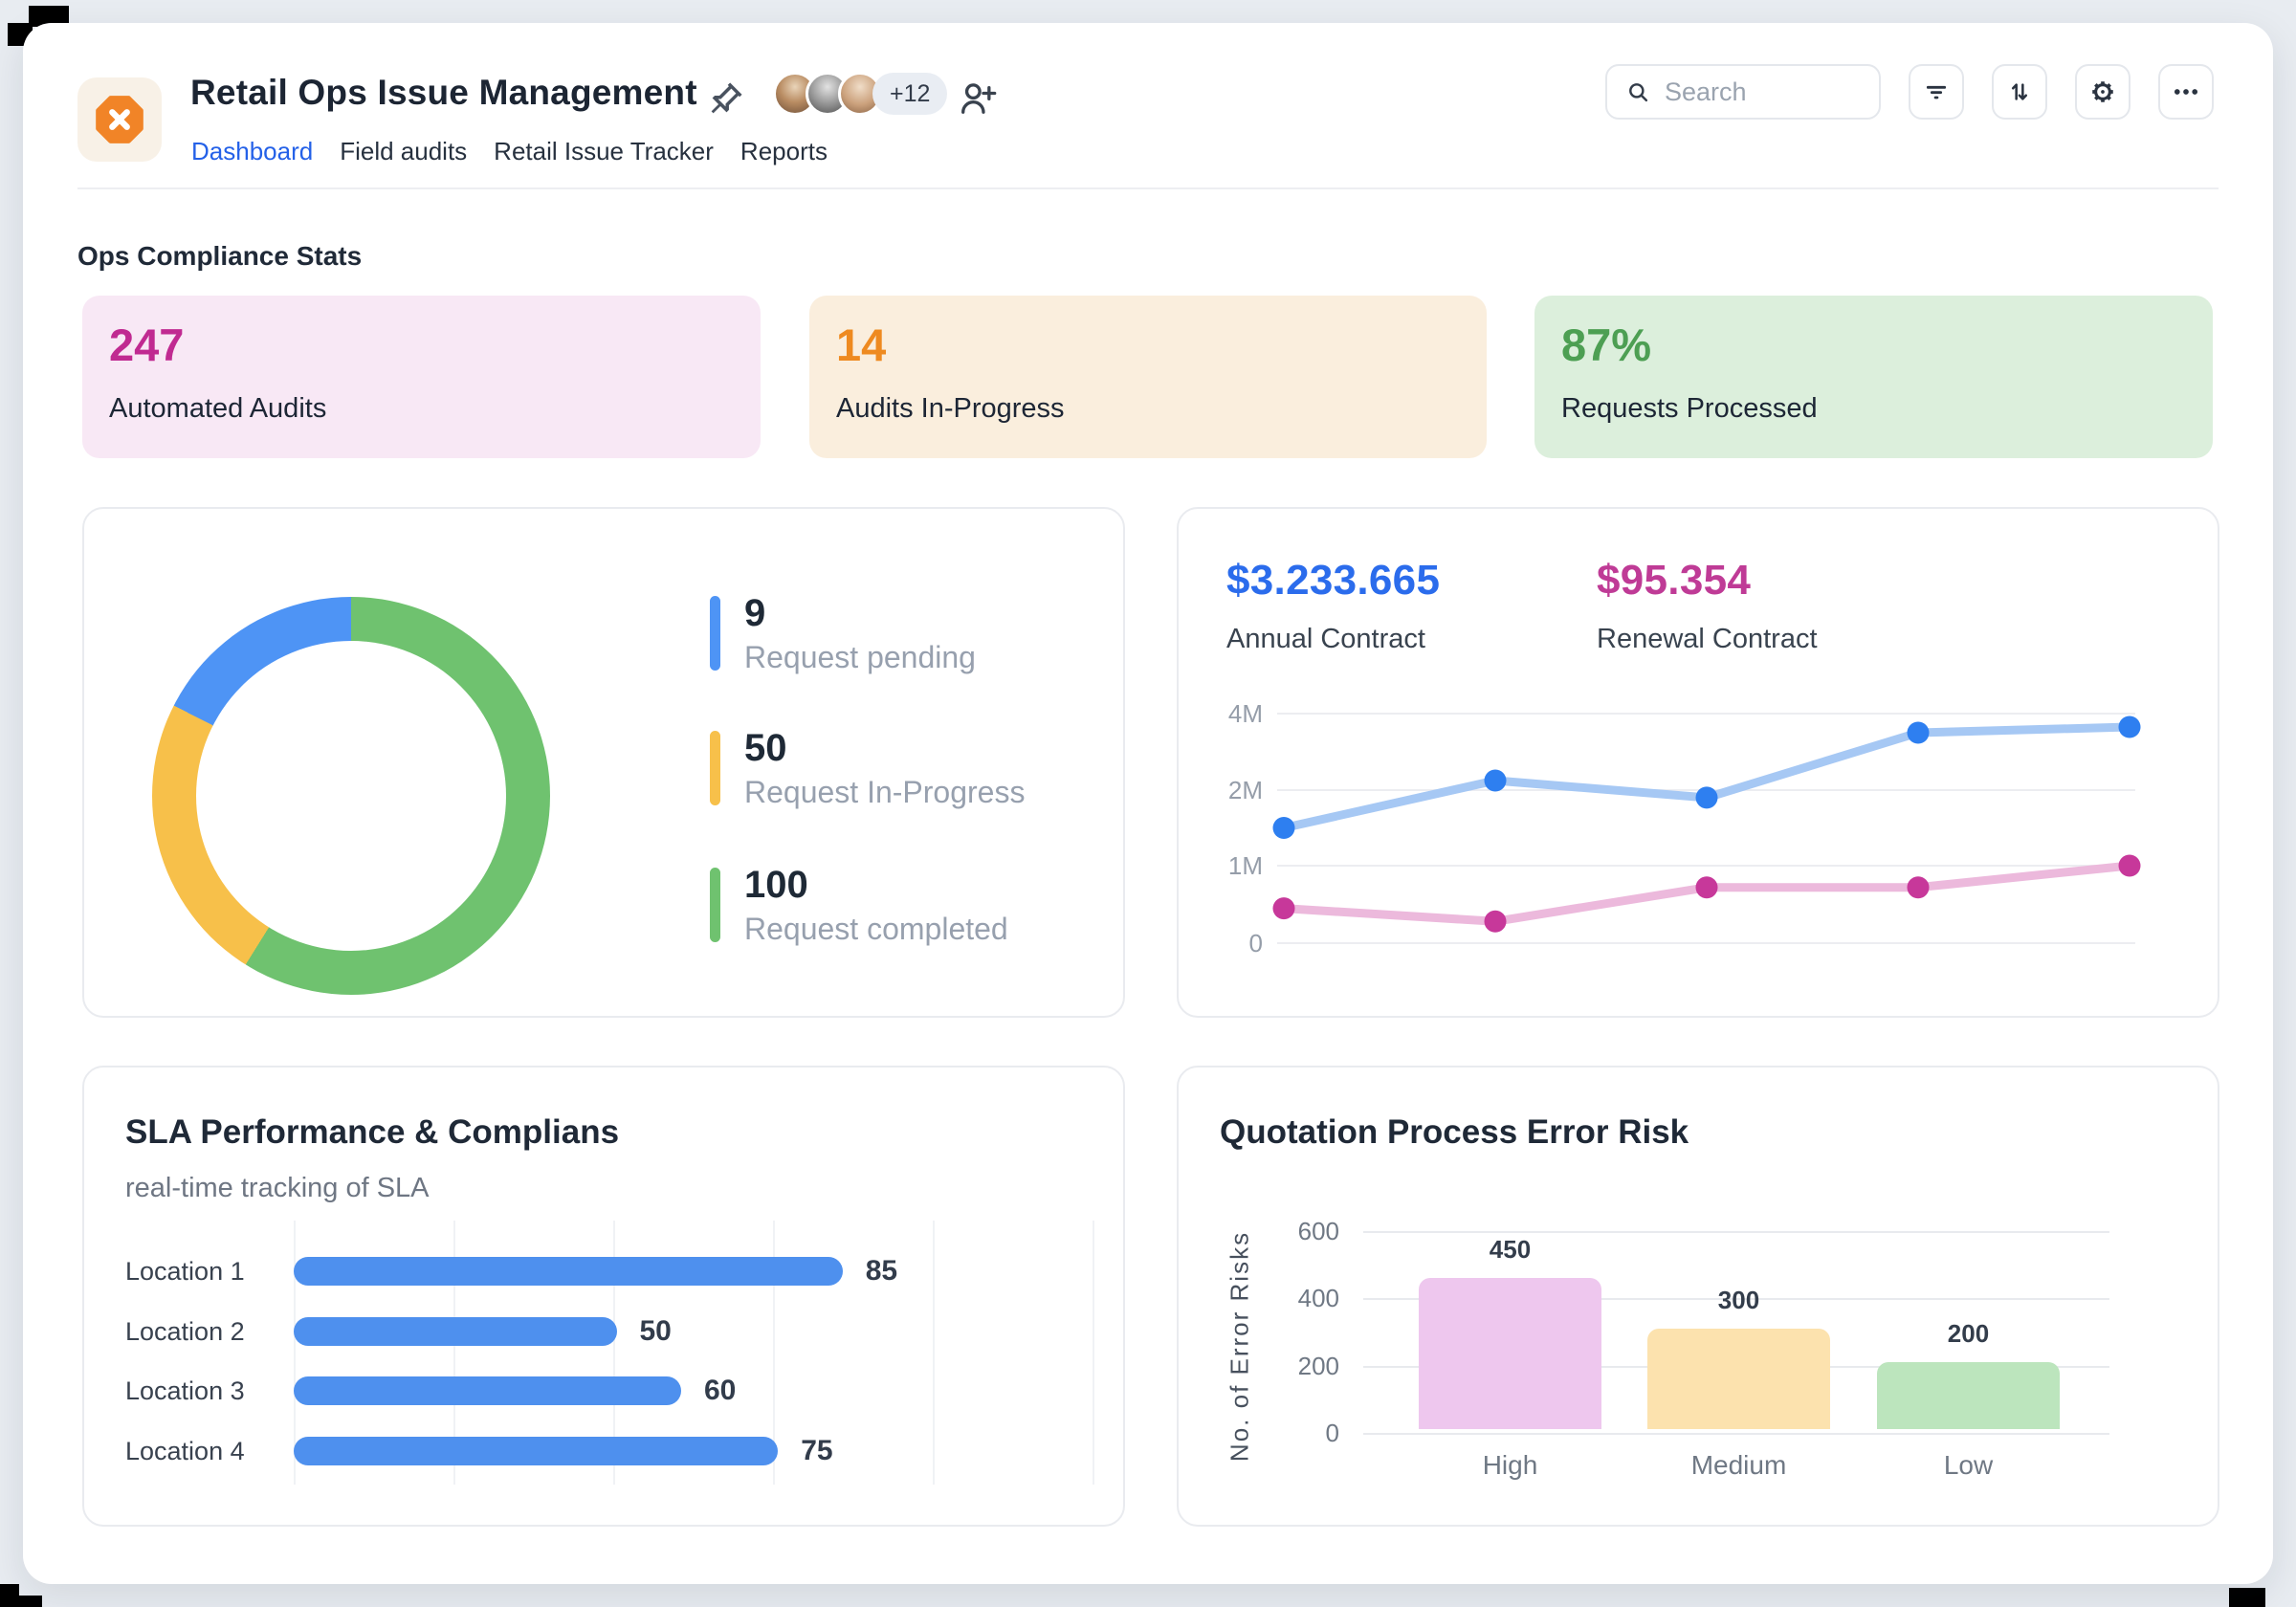 The image size is (2296, 1607). Describe the element at coordinates (1639, 92) in the screenshot. I see `search-icon` at that location.